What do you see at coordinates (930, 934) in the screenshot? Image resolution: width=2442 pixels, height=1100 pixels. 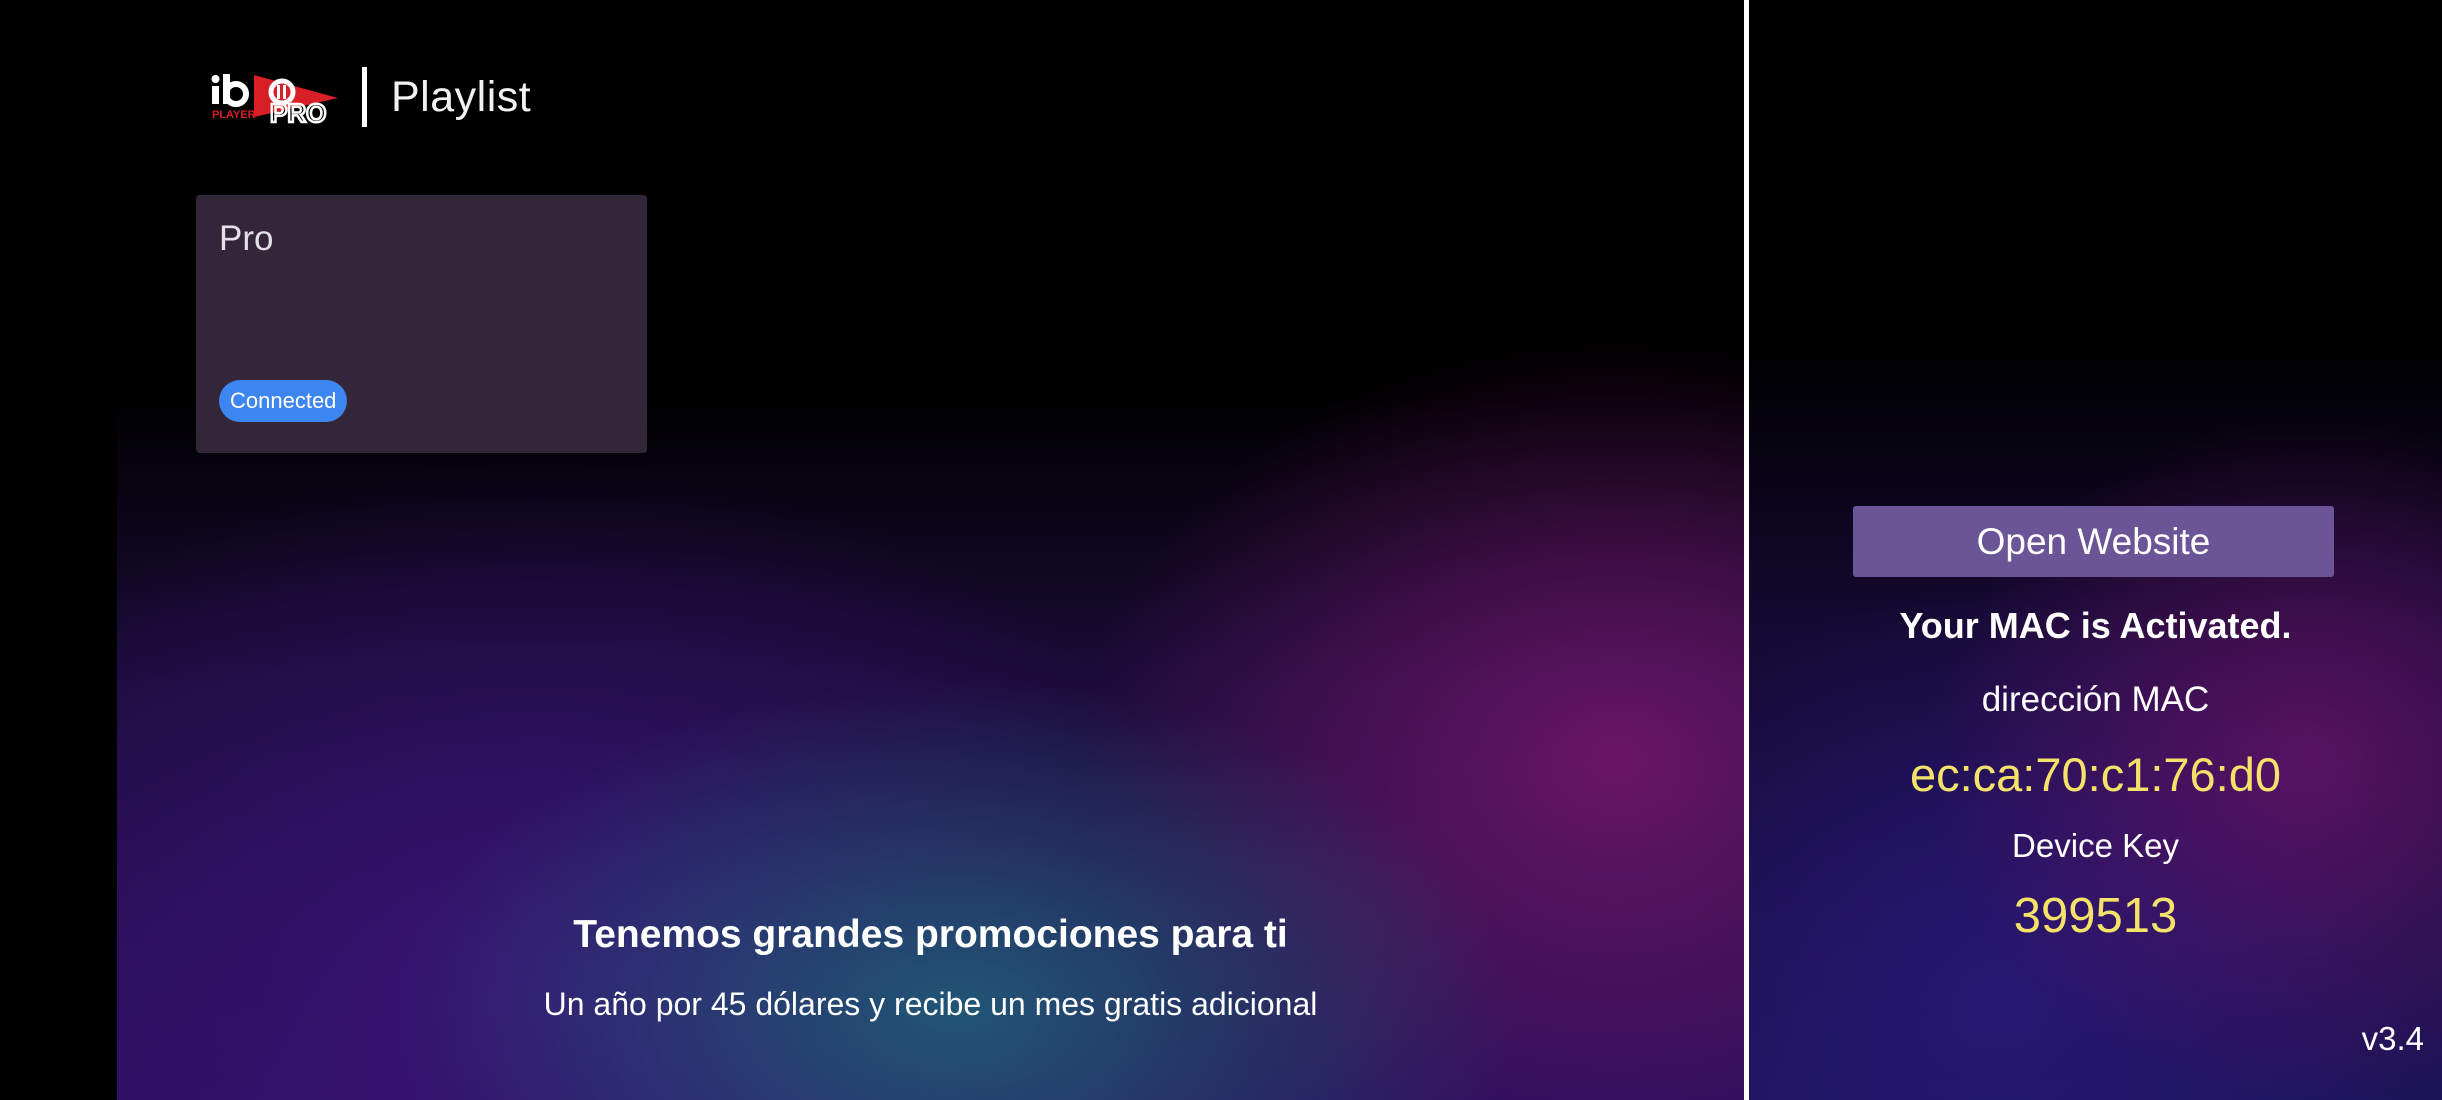 I see `promo-title: Tenemos grandes promociones para ti` at bounding box center [930, 934].